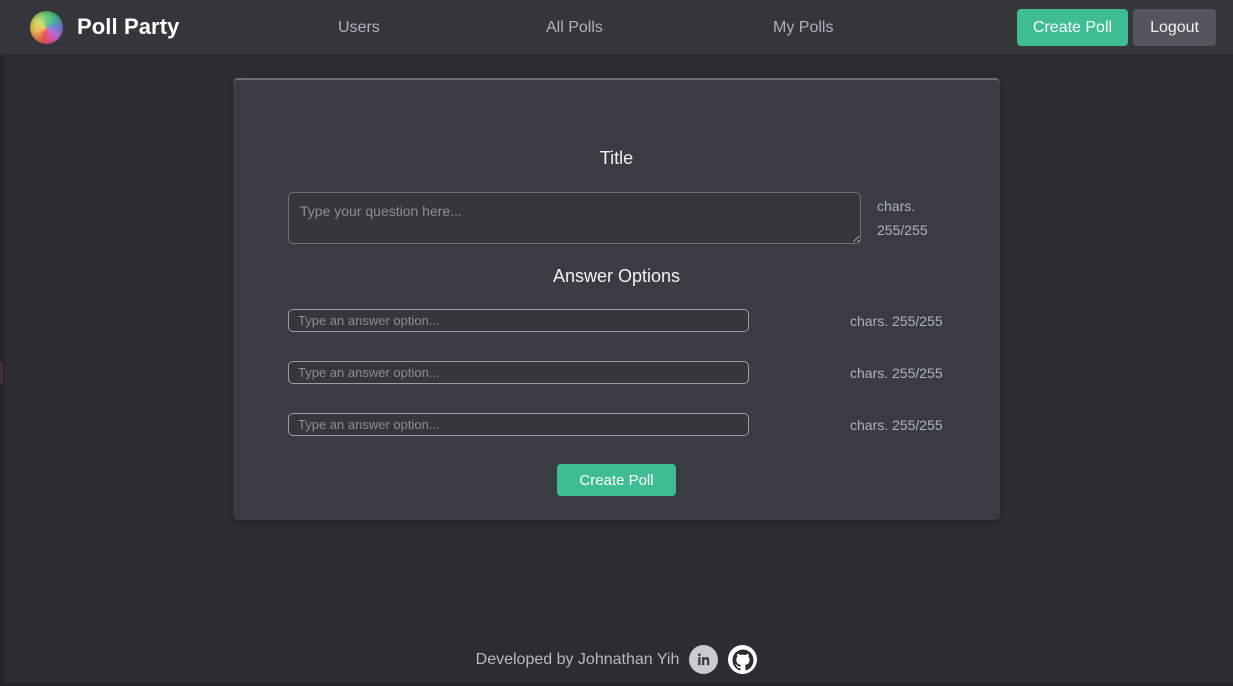  Describe the element at coordinates (704, 659) in the screenshot. I see `linkedin-icon` at that location.